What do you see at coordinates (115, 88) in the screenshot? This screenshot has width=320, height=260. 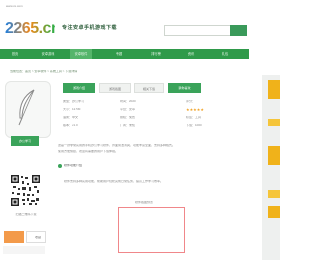 I see `tab-screenshots: 游戏截图` at bounding box center [115, 88].